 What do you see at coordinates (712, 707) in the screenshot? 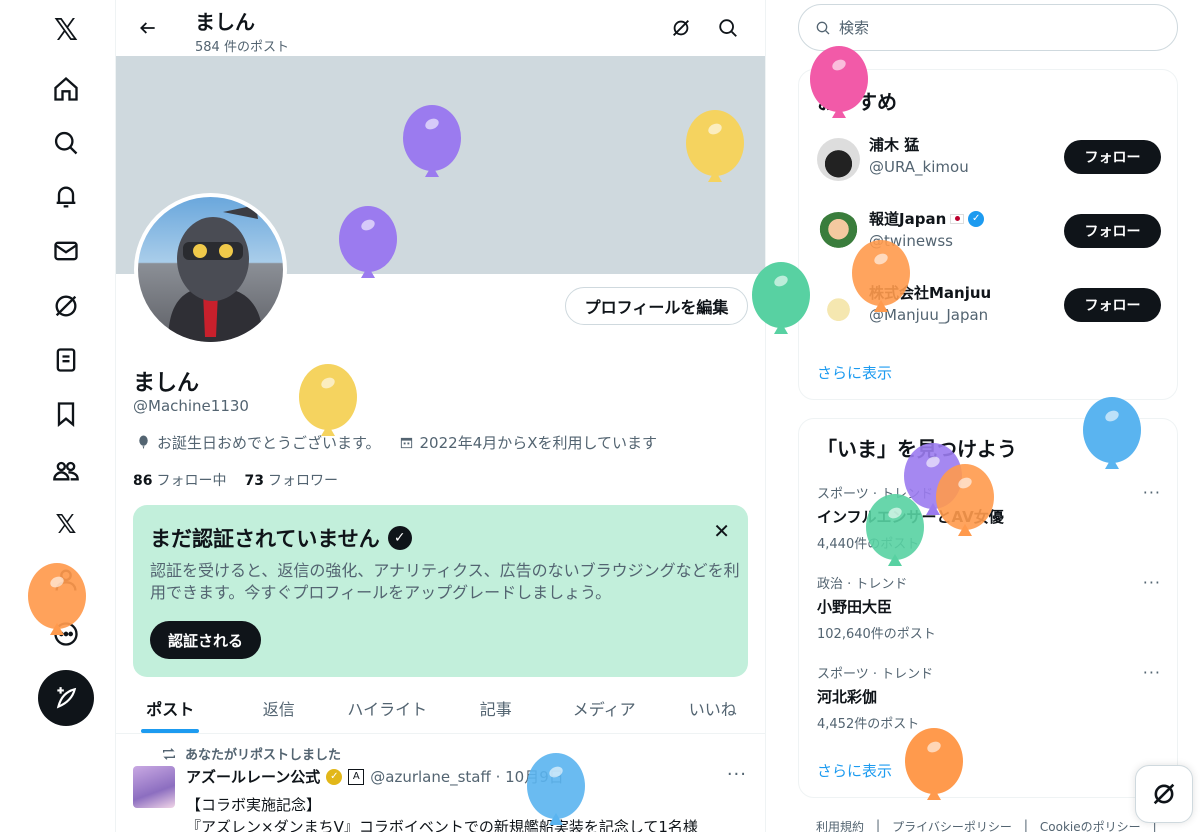
I see `tab-likes: いいね` at bounding box center [712, 707].